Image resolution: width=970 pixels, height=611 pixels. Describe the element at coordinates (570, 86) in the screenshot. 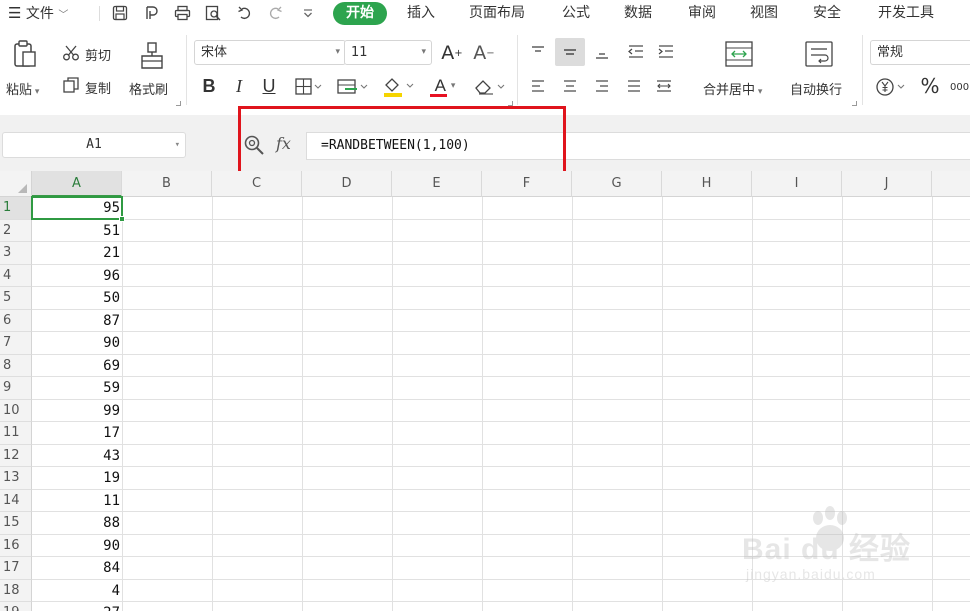

I see `align-center-icon` at that location.